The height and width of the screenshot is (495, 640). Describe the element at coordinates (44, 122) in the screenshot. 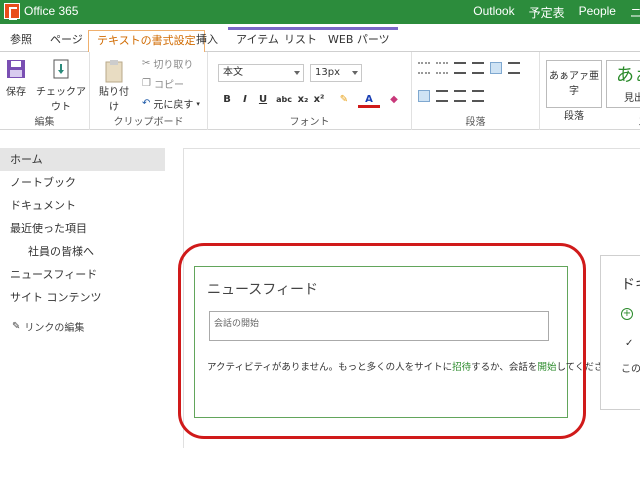

I see `edit-group-label: 編集` at that location.